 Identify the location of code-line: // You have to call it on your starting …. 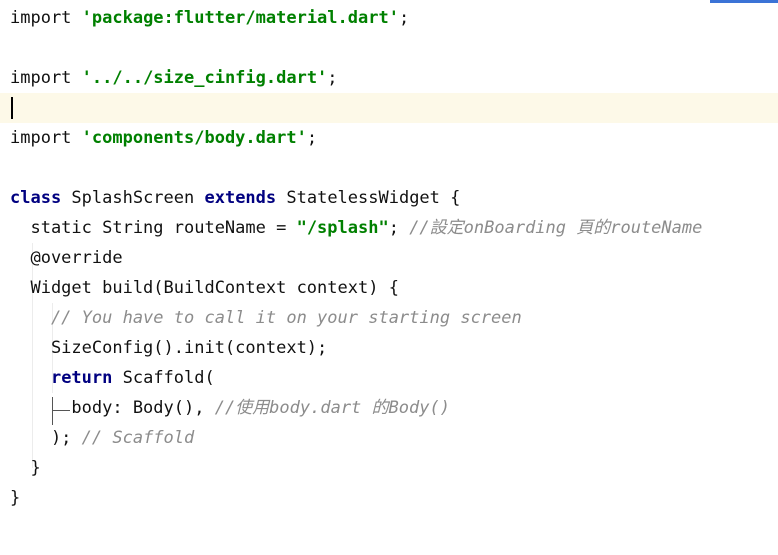
(266, 318).